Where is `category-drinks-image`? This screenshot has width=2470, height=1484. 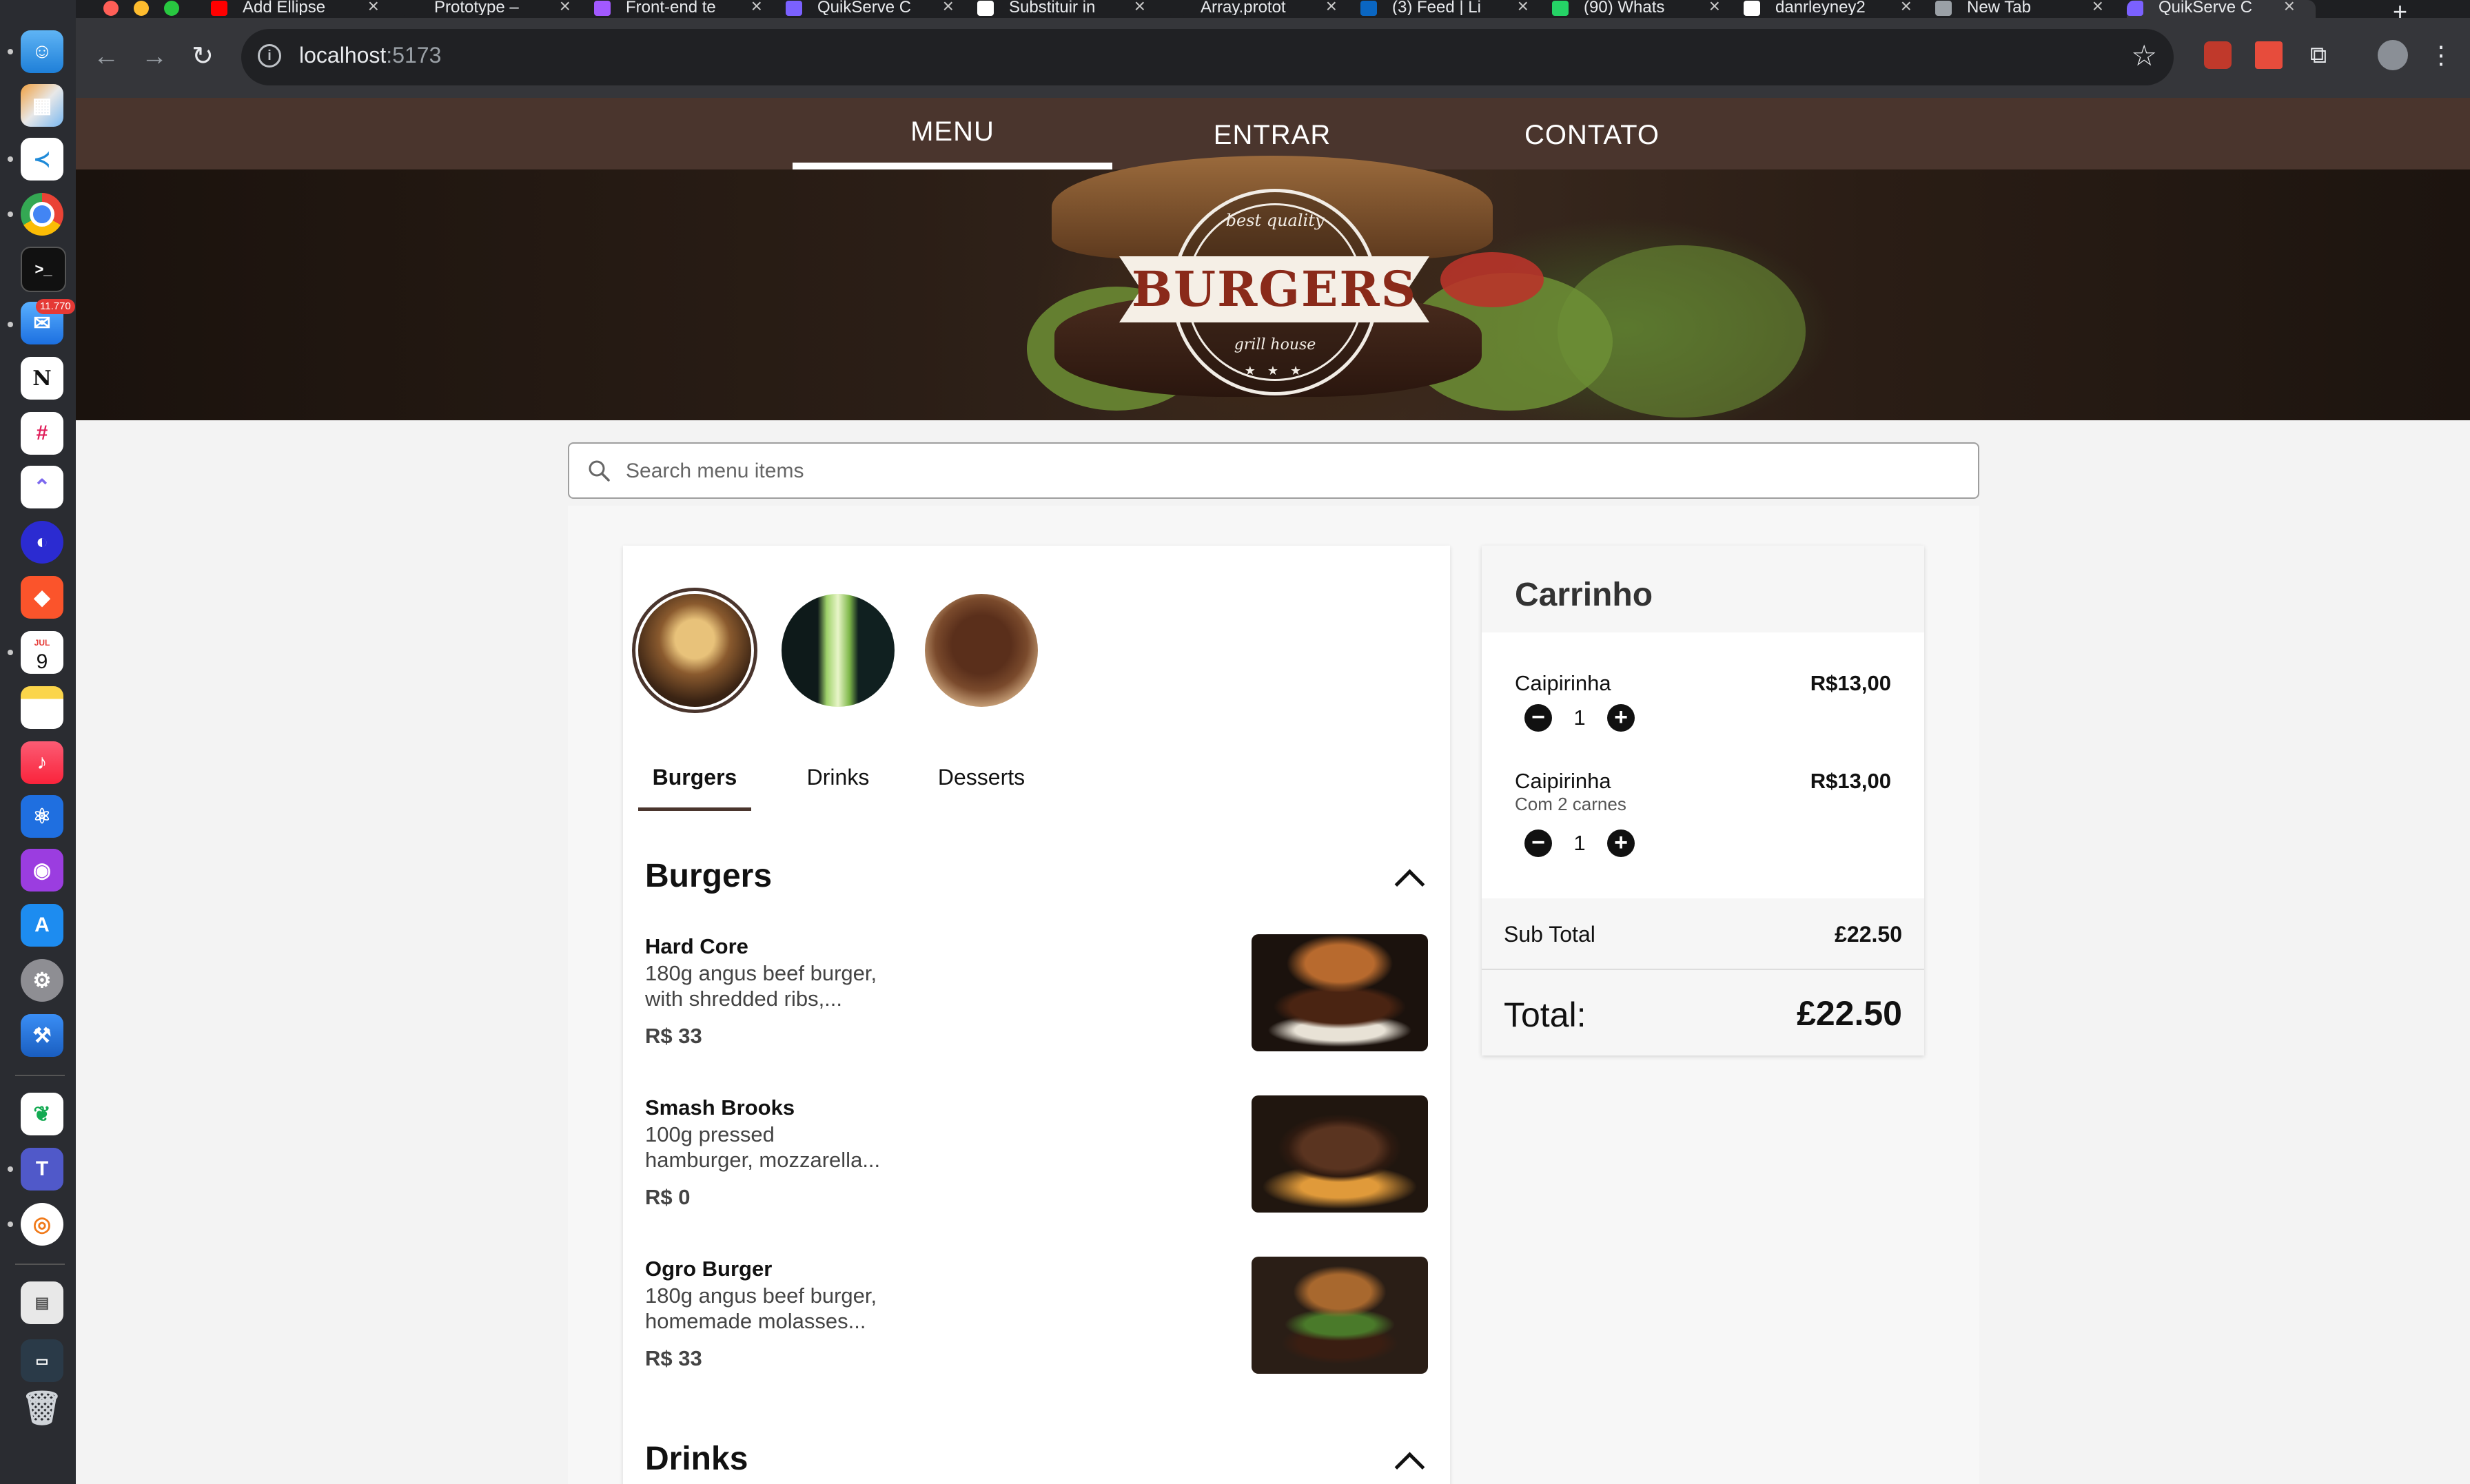 category-drinks-image is located at coordinates (838, 650).